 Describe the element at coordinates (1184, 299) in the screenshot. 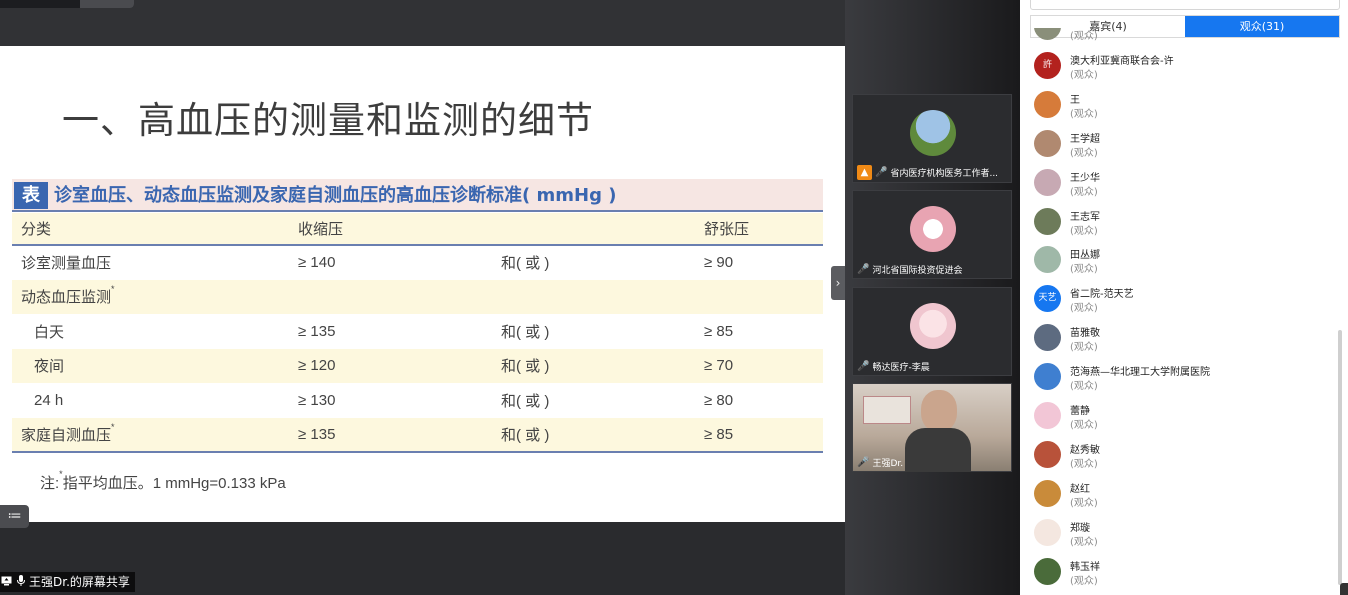

I see `participant-row: 天艺 省二院-范天艺 (观众)` at that location.